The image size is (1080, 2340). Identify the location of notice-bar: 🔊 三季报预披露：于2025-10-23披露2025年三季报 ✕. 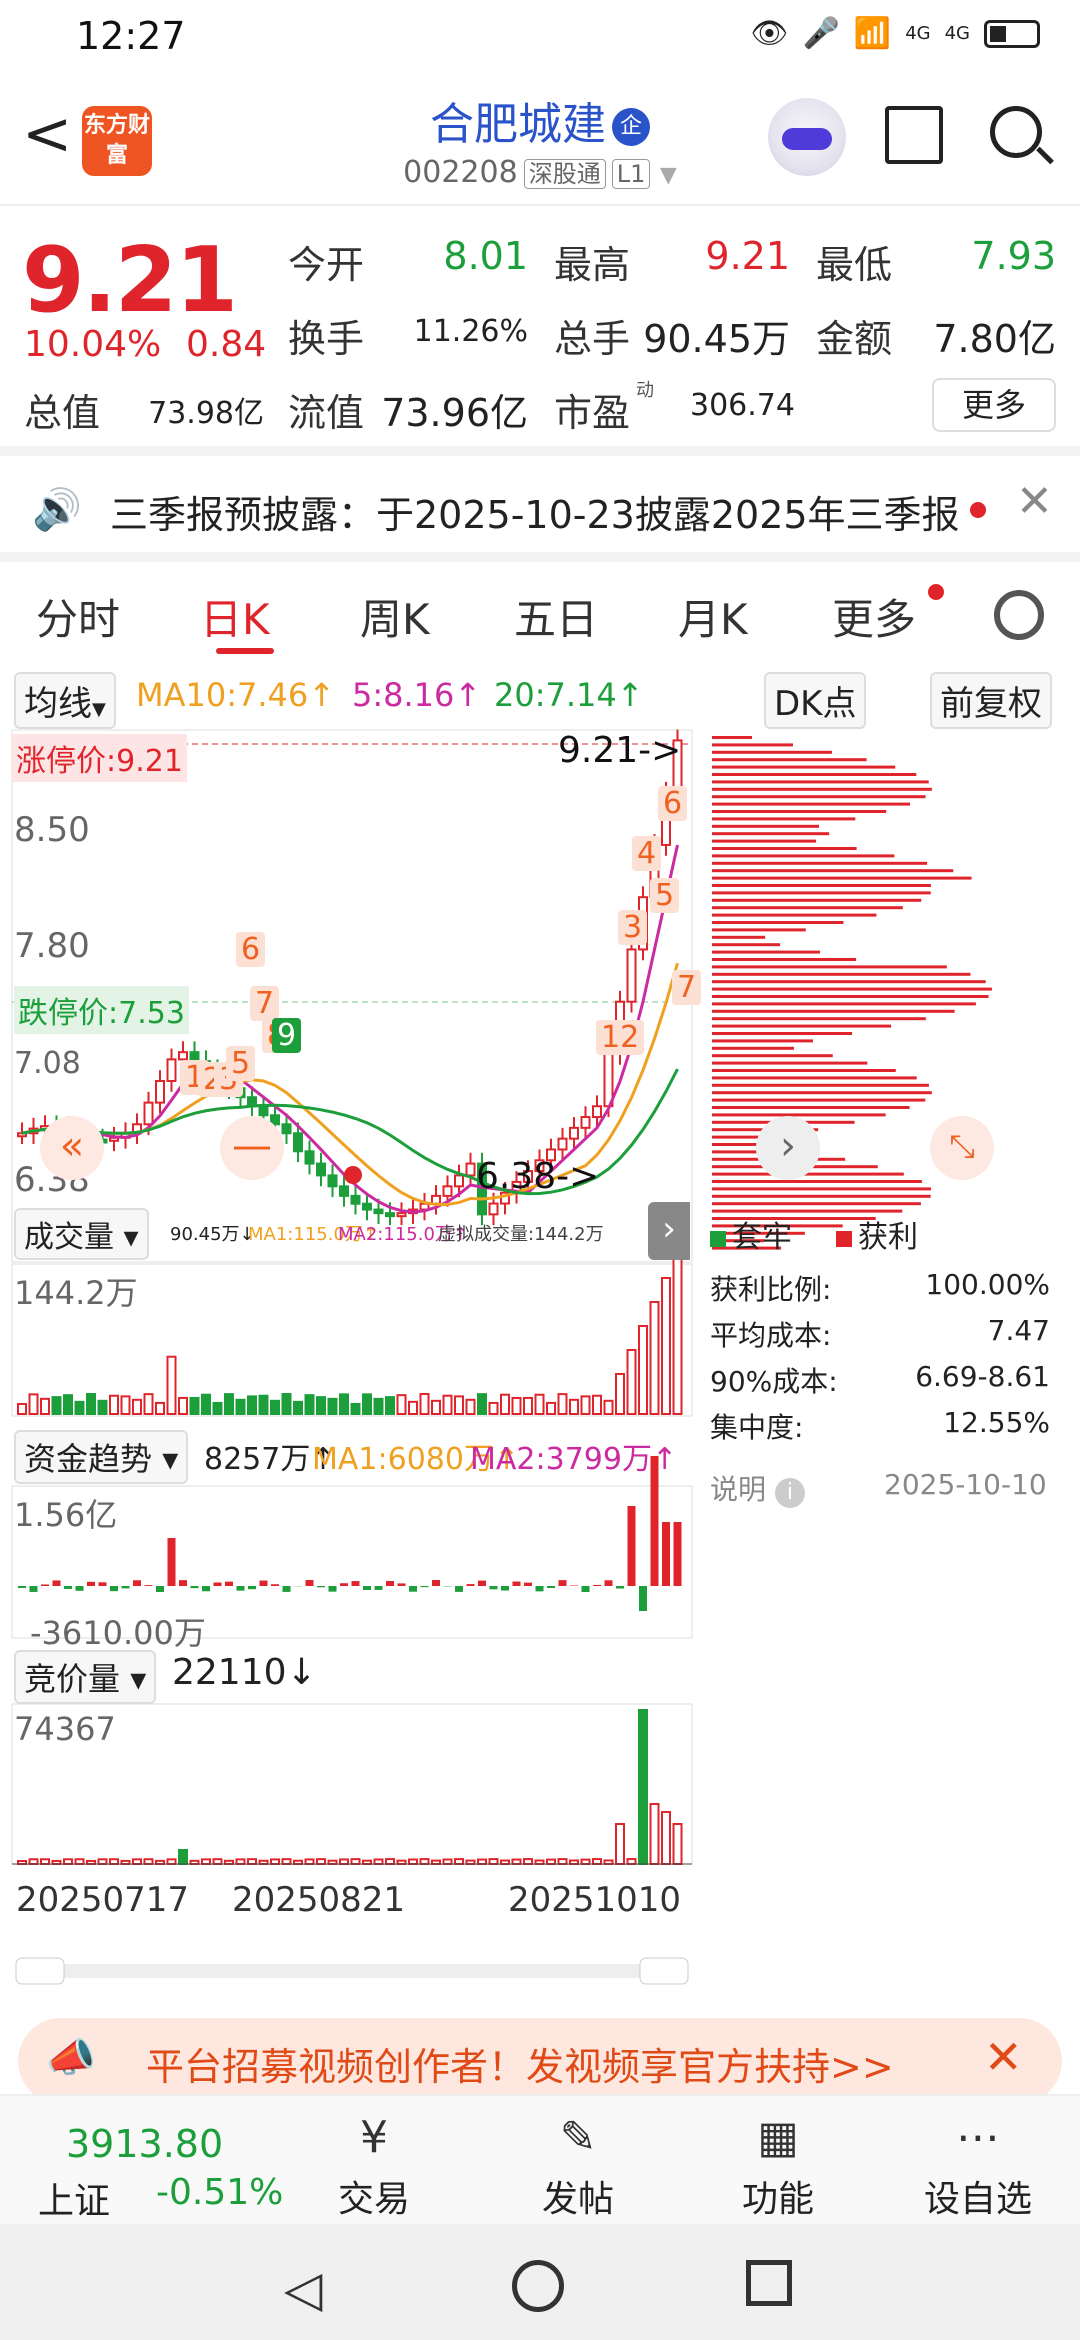
(540, 509).